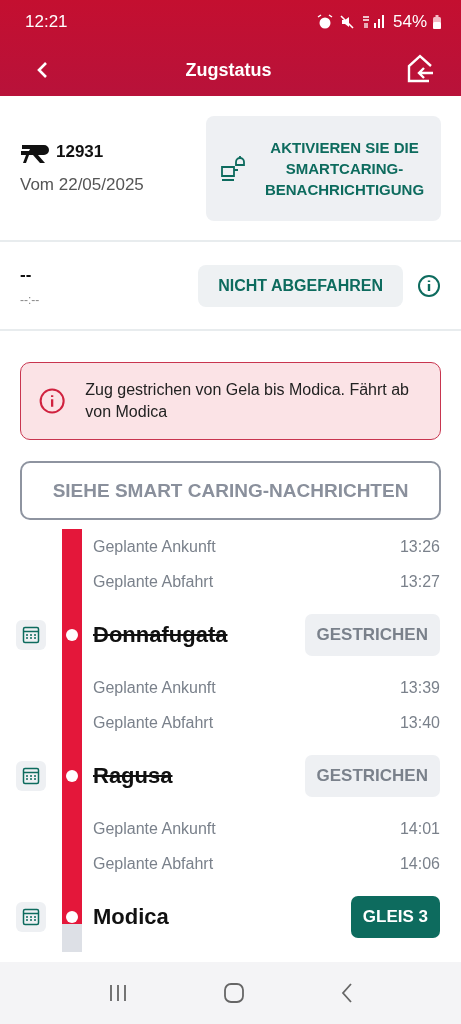 This screenshot has height=1024, width=461. What do you see at coordinates (247, 401) in the screenshot?
I see `alert-message: Zug gestrichen von Gela bis Modica. Fährt ab von Modica` at bounding box center [247, 401].